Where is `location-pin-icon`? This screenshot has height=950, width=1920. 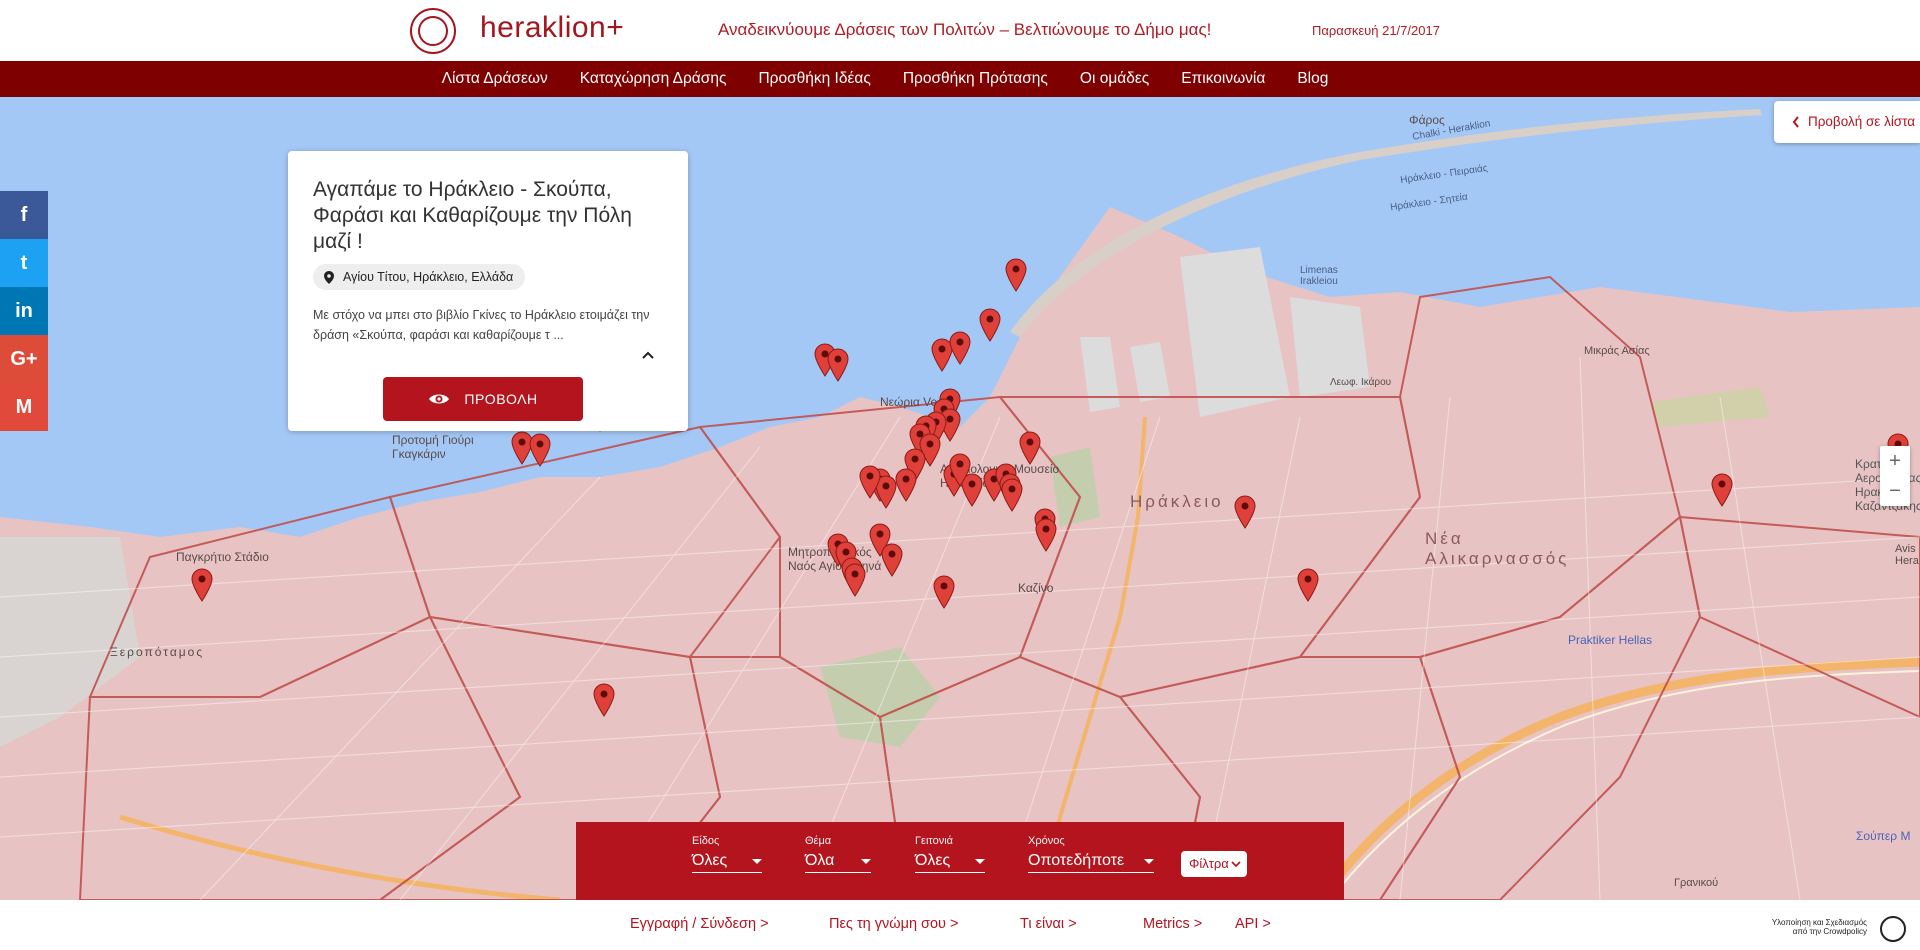 location-pin-icon is located at coordinates (329, 277).